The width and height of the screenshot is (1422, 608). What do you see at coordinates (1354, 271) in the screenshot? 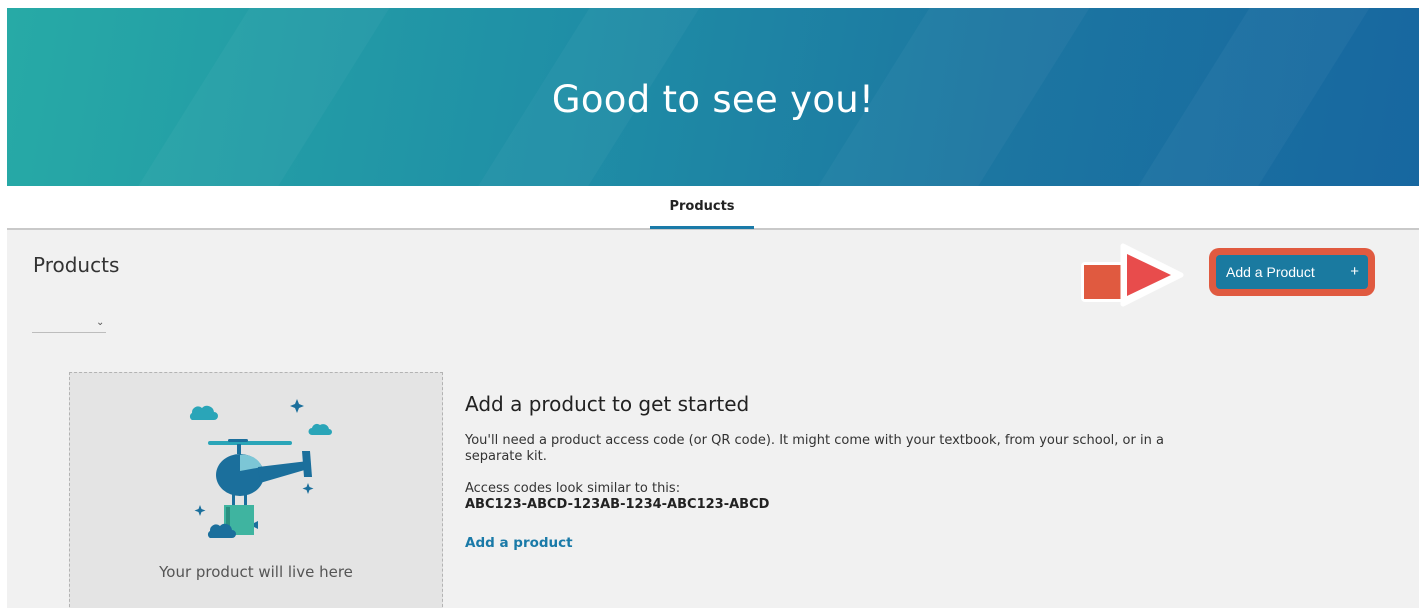
I see `plus-icon: +` at bounding box center [1354, 271].